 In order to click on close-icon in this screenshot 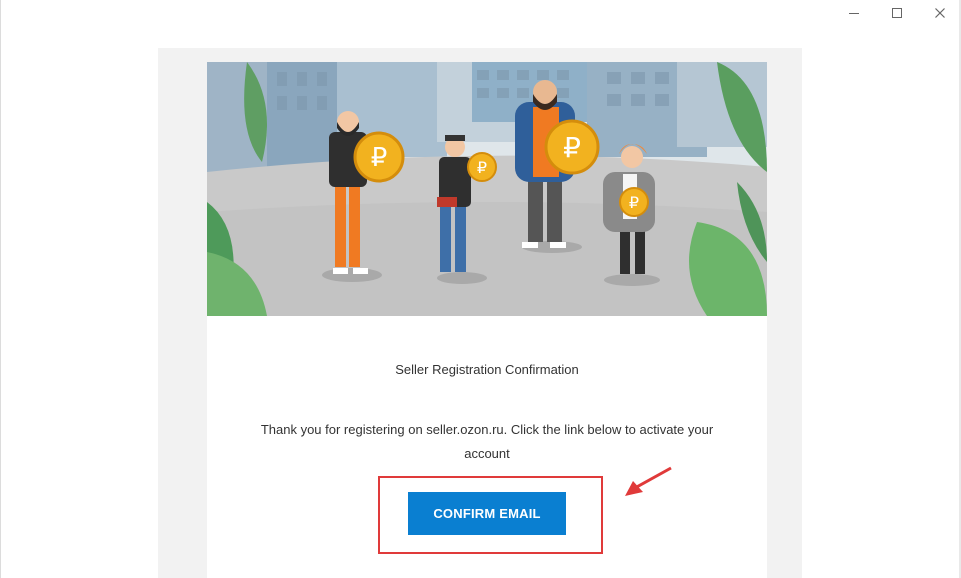, I will do `click(940, 13)`.